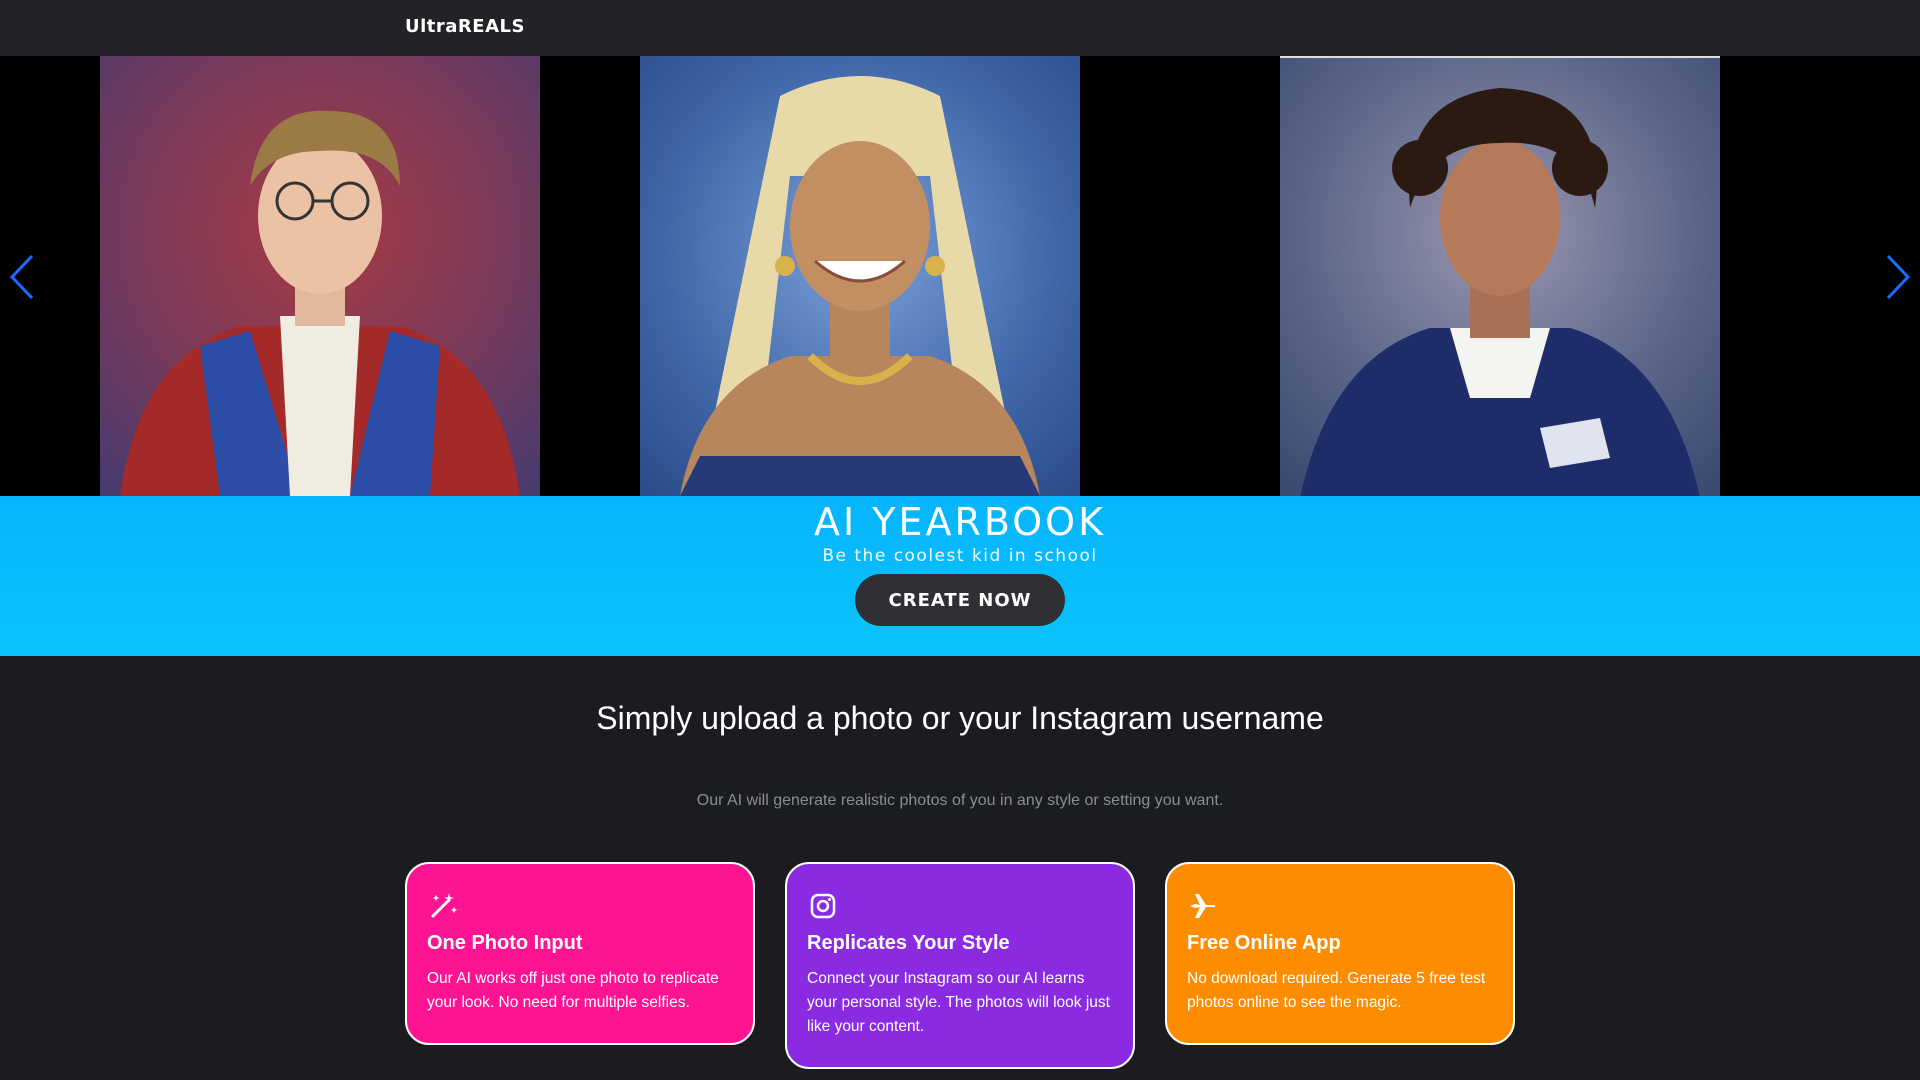 This screenshot has height=1080, width=1920. What do you see at coordinates (823, 906) in the screenshot?
I see `instagram-icon` at bounding box center [823, 906].